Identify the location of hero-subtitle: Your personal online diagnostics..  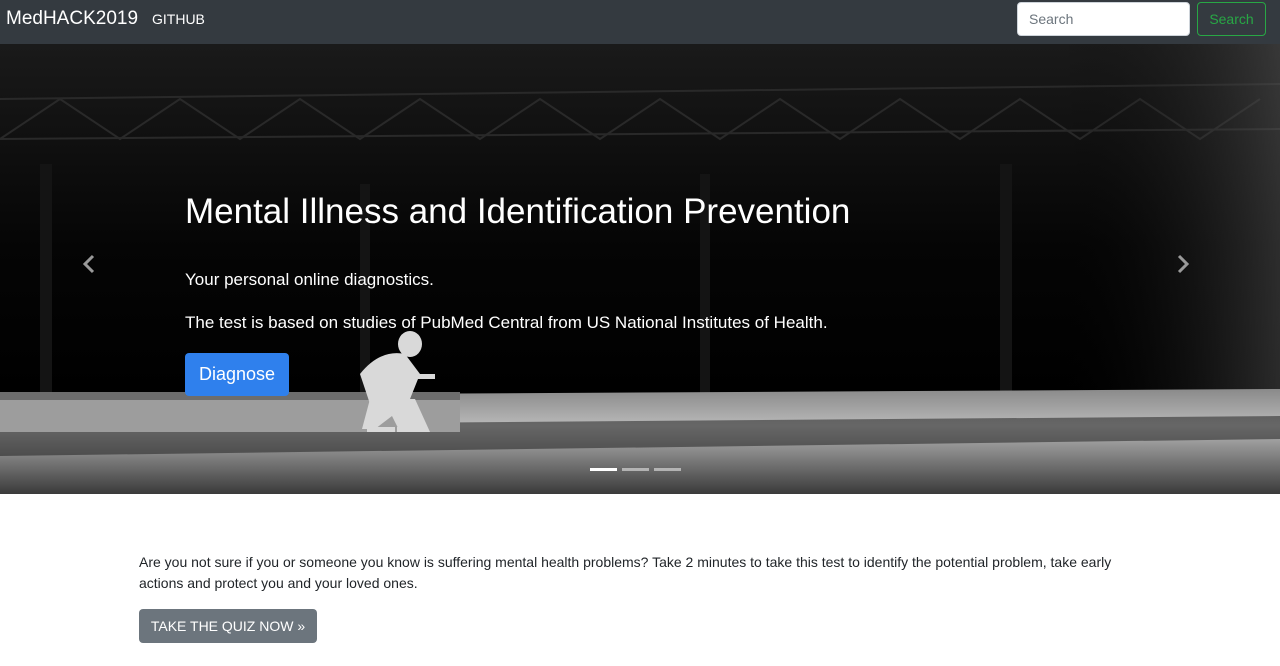
(309, 279).